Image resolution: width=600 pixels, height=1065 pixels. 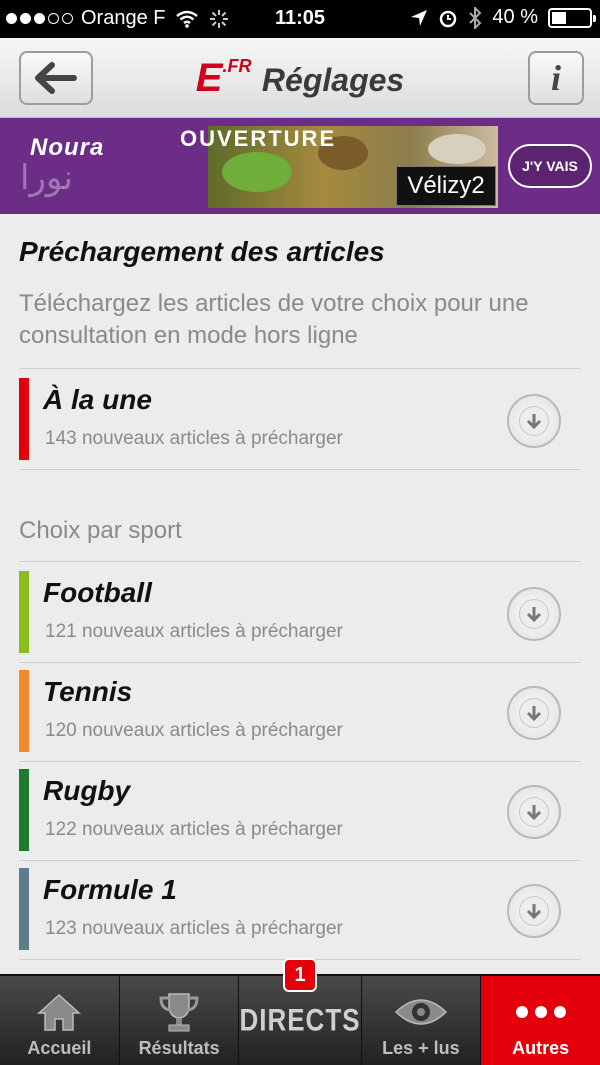 I want to click on info-button: i, so click(x=556, y=78).